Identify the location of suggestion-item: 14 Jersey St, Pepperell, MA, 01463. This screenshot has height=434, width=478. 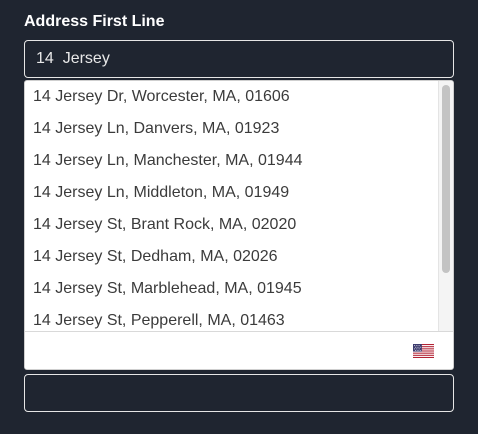
(231, 318).